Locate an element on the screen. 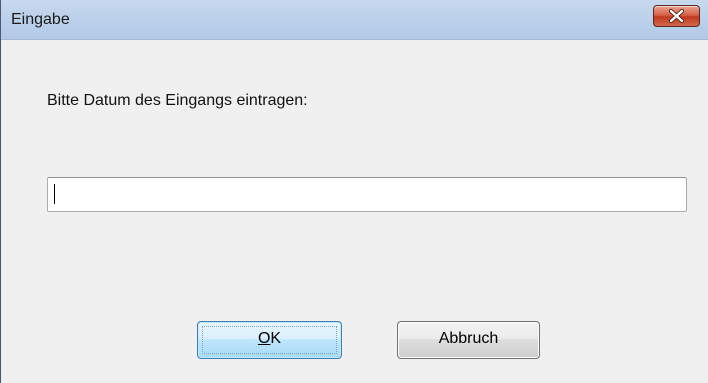 This screenshot has width=708, height=383. close-icon is located at coordinates (676, 16).